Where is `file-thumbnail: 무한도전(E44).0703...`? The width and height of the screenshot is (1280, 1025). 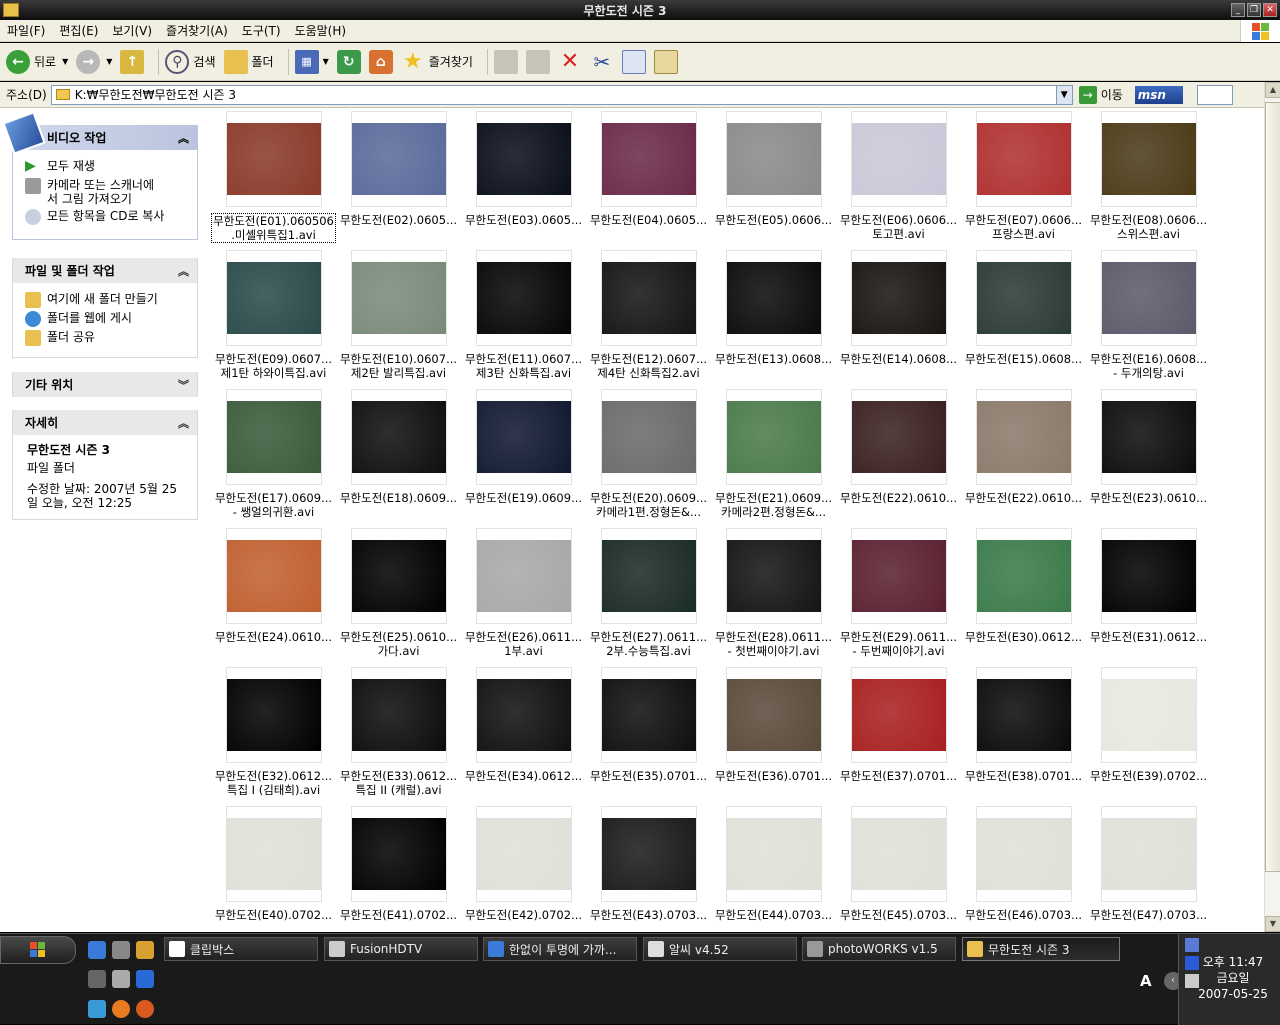
file-thumbnail: 무한도전(E44).0703... is located at coordinates (773, 864).